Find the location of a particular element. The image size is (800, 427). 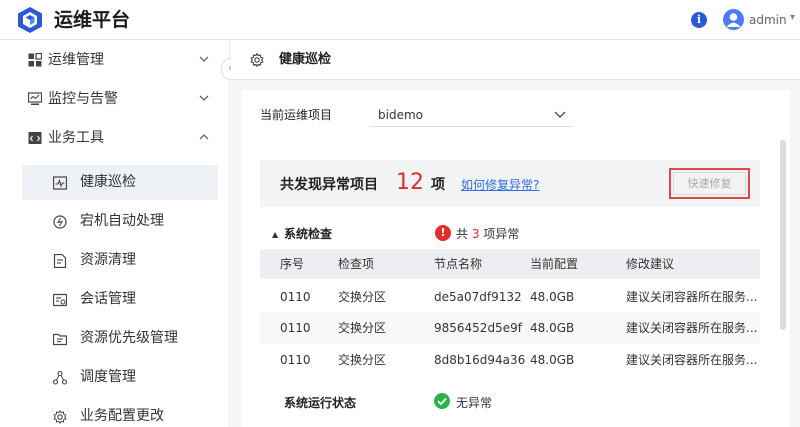

chevron-up-icon is located at coordinates (204, 137).